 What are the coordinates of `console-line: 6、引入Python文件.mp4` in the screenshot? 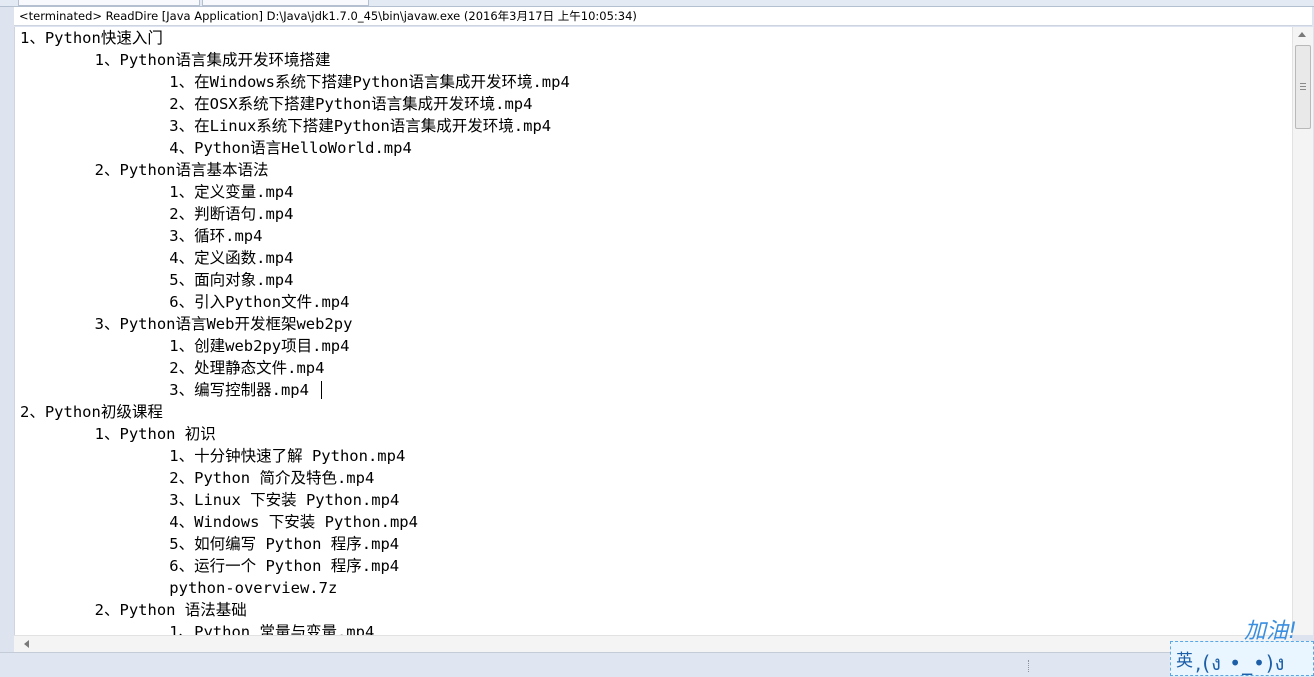 It's located at (185, 302).